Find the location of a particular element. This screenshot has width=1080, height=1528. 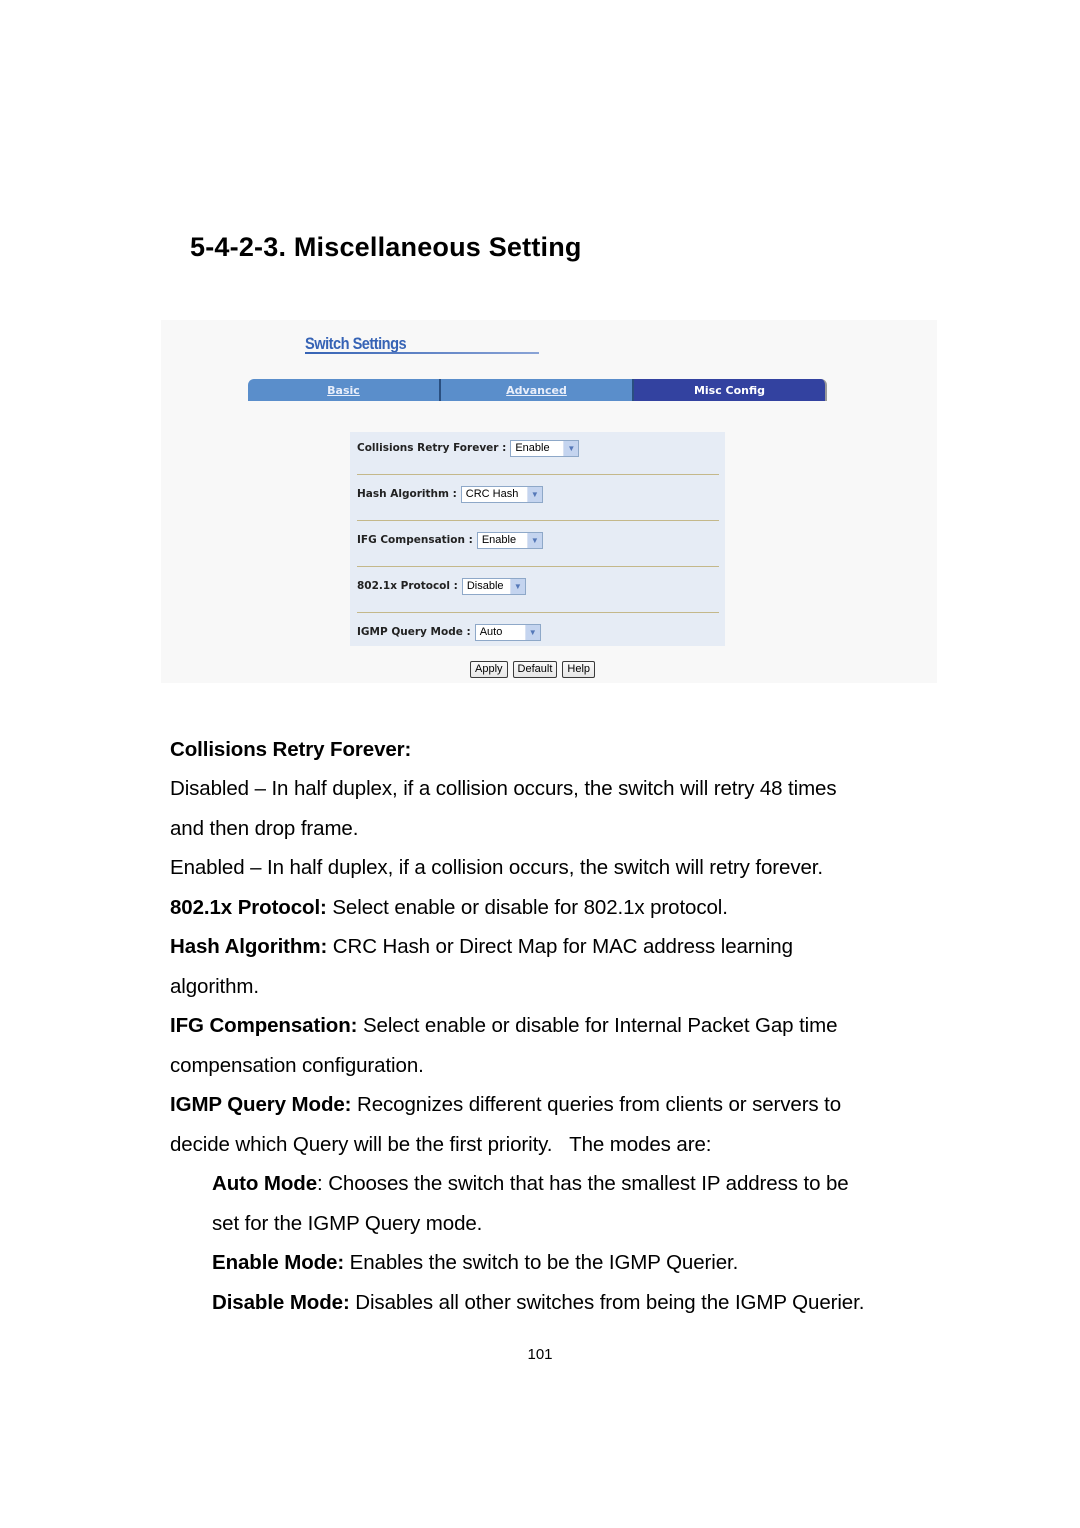

form-buttons: Apply Default Help is located at coordinates (533, 669).